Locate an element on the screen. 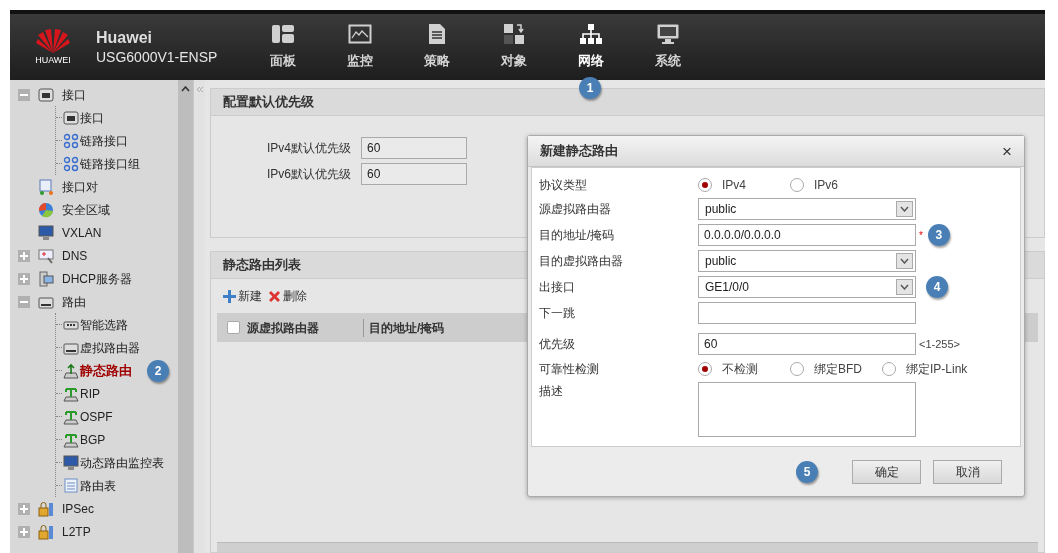 The height and width of the screenshot is (553, 1058). field-label: IPv4默认优先级 is located at coordinates (309, 148).